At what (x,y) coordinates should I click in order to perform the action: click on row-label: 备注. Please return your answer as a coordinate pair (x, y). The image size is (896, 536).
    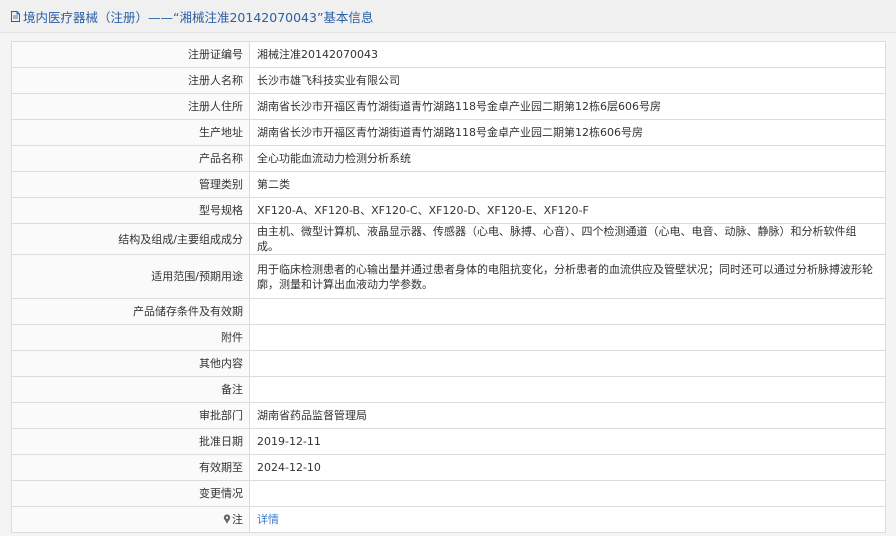
    Looking at the image, I should click on (130, 389).